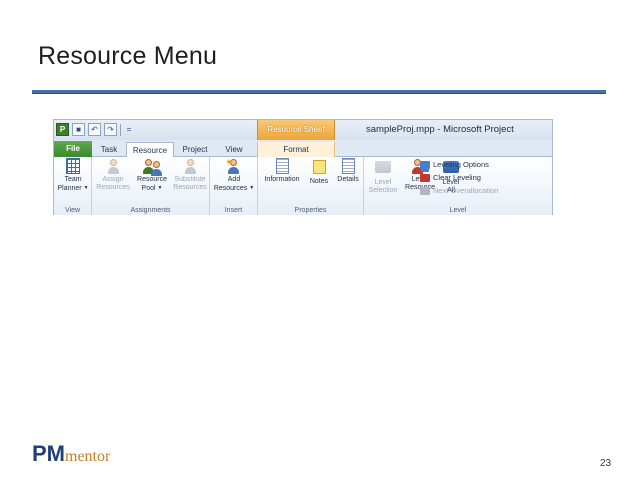 Image resolution: width=638 pixels, height=478 pixels. Describe the element at coordinates (296, 149) in the screenshot. I see `tab-format: Format` at that location.